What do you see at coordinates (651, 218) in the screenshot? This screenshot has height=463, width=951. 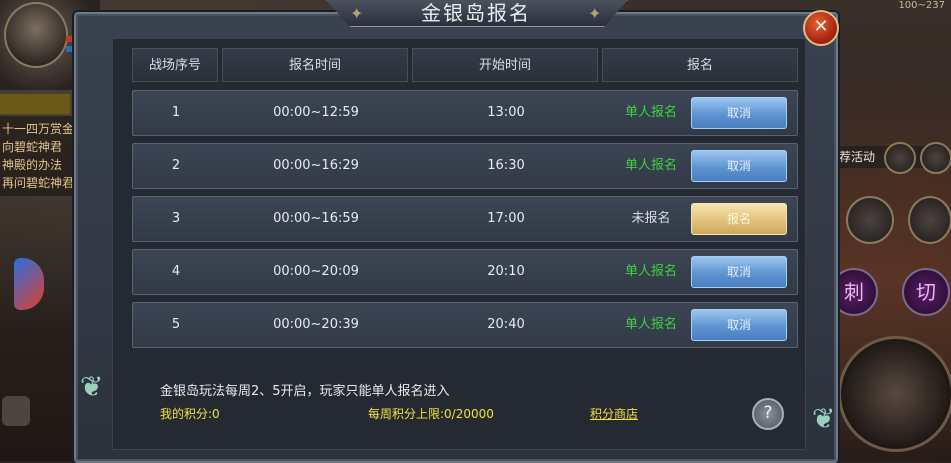 I see `signup-status: 未报名` at bounding box center [651, 218].